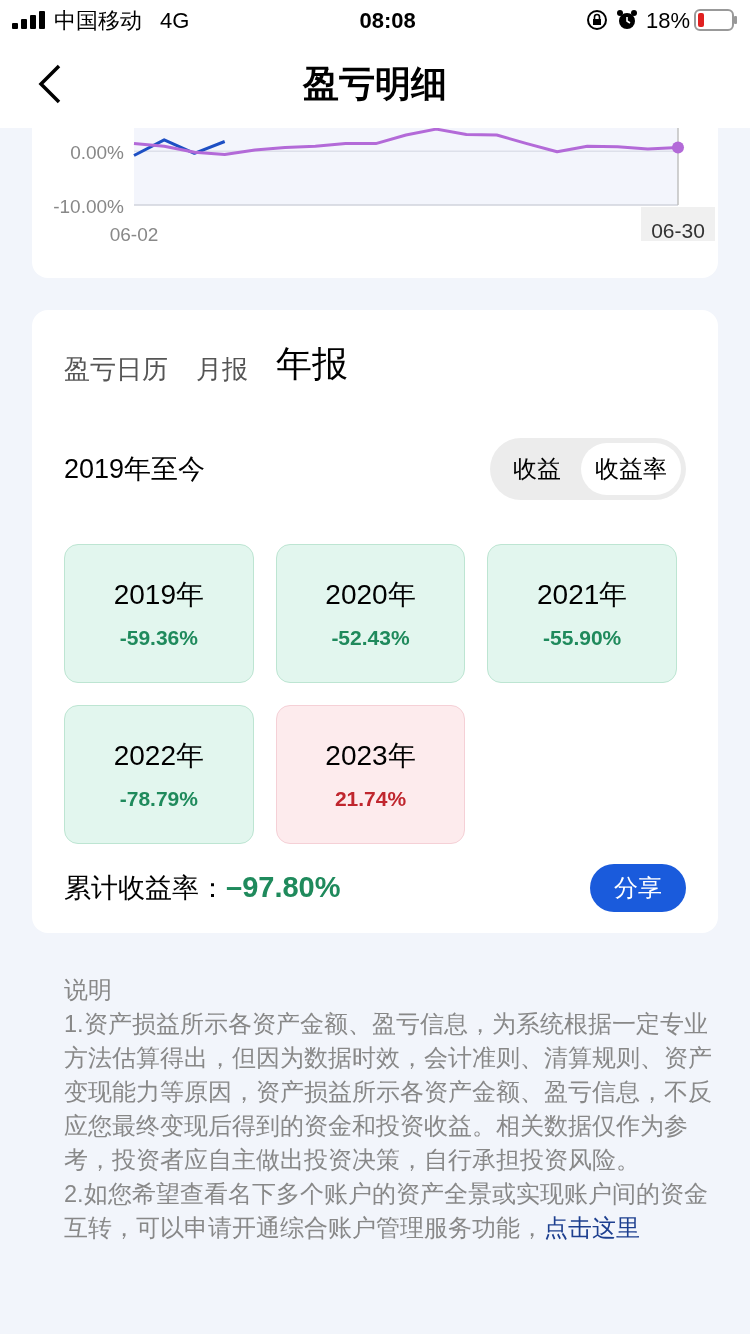  What do you see at coordinates (631, 469) in the screenshot?
I see `toggle-option: 收益率` at bounding box center [631, 469].